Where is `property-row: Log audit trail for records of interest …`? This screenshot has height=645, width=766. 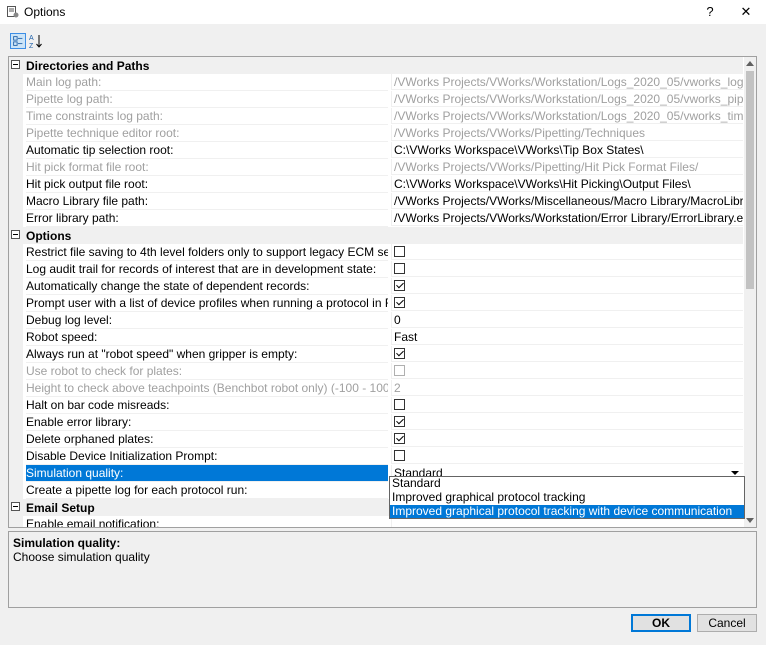
property-row: Log audit trail for records of interest … is located at coordinates (376, 269).